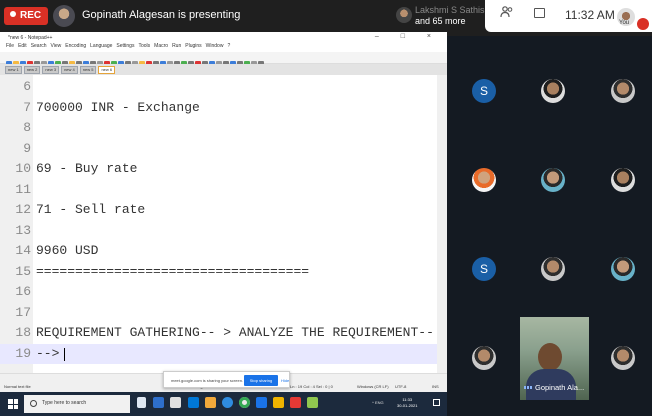 This screenshot has width=652, height=416. What do you see at coordinates (373, 386) in the screenshot?
I see `status-eol: Windows (CR LF)` at bounding box center [373, 386].